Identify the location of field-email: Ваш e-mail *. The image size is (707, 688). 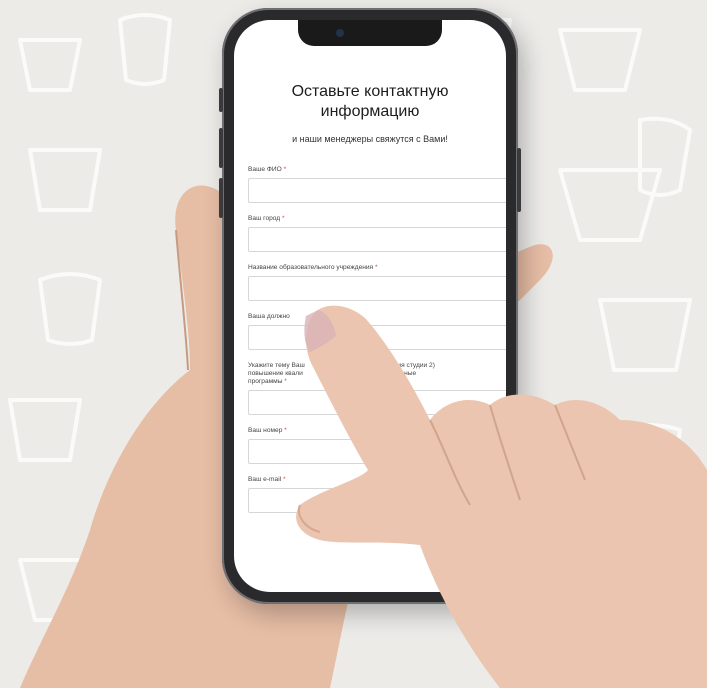
(377, 494).